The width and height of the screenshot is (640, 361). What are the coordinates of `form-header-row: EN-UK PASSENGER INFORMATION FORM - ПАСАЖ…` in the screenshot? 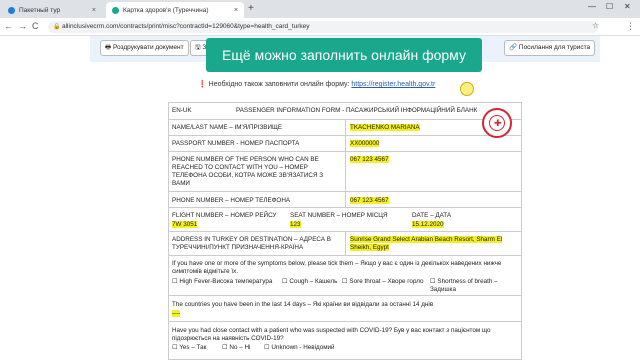 It's located at (345, 111).